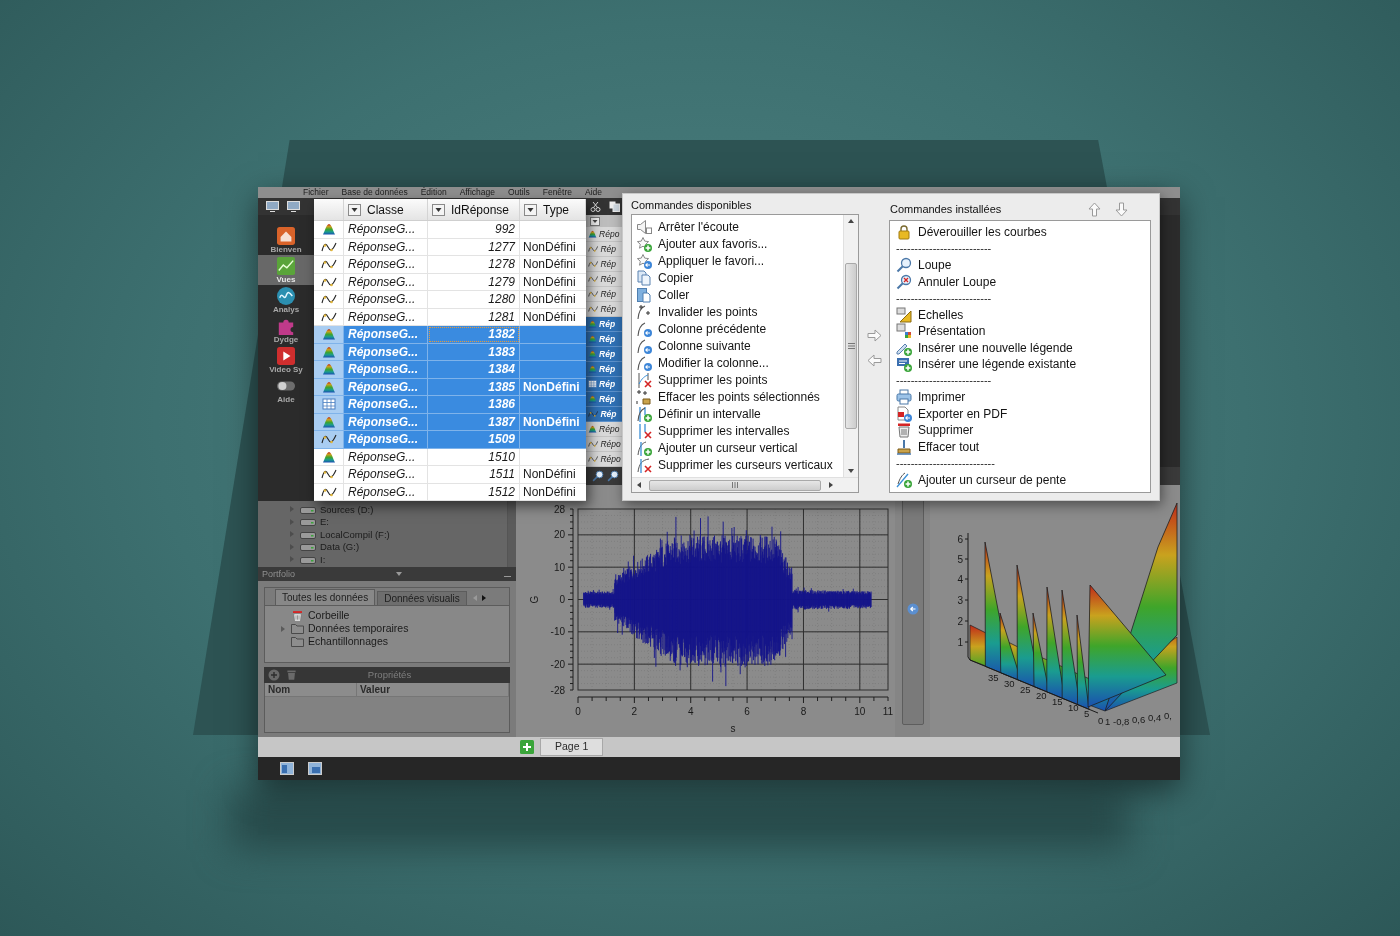 This screenshot has width=1400, height=936. What do you see at coordinates (1021, 446) in the screenshot?
I see `command-item: Effacer tout` at bounding box center [1021, 446].